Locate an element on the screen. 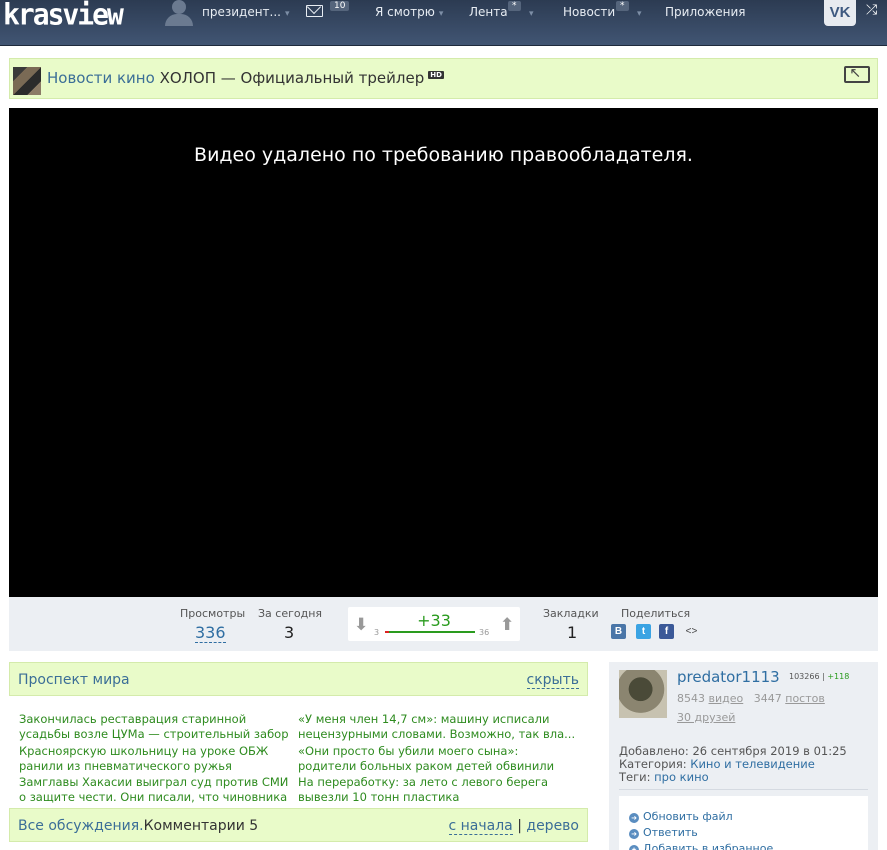 This screenshot has width=887, height=850. news-badge: * is located at coordinates (622, 6).